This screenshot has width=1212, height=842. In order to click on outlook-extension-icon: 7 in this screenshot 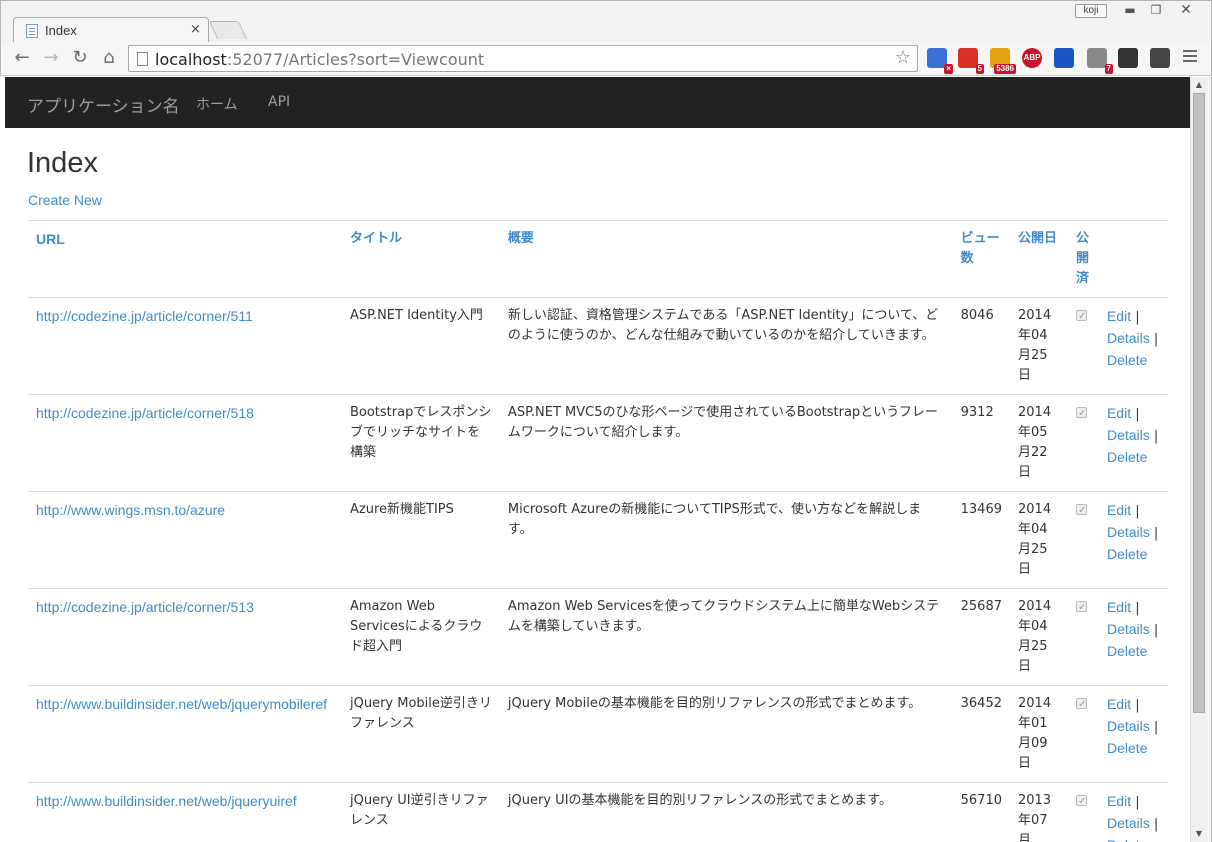, I will do `click(1100, 61)`.